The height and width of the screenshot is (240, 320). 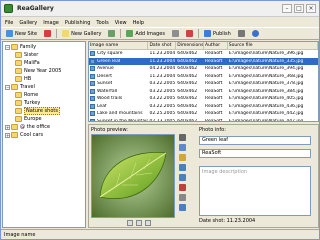 I want to click on table-cell: Leaf, so click(x=118, y=106).